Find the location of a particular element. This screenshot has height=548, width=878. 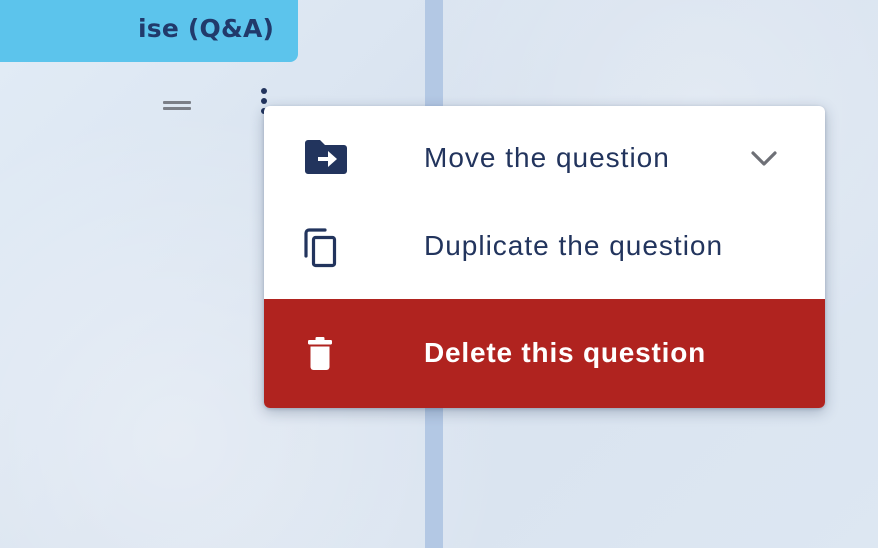

copy-icon is located at coordinates (321, 250).